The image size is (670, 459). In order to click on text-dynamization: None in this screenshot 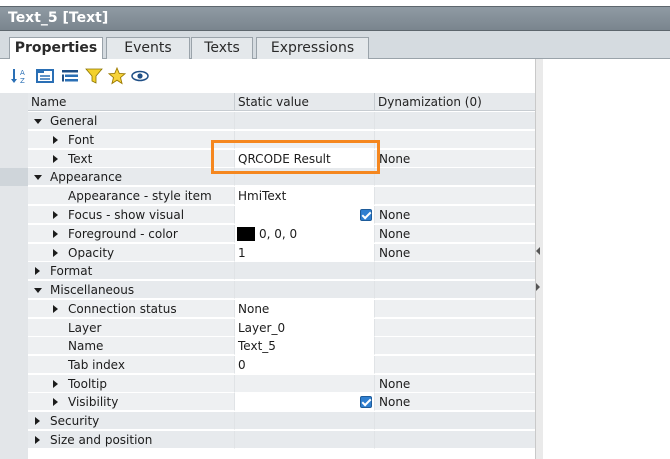, I will do `click(394, 159)`.